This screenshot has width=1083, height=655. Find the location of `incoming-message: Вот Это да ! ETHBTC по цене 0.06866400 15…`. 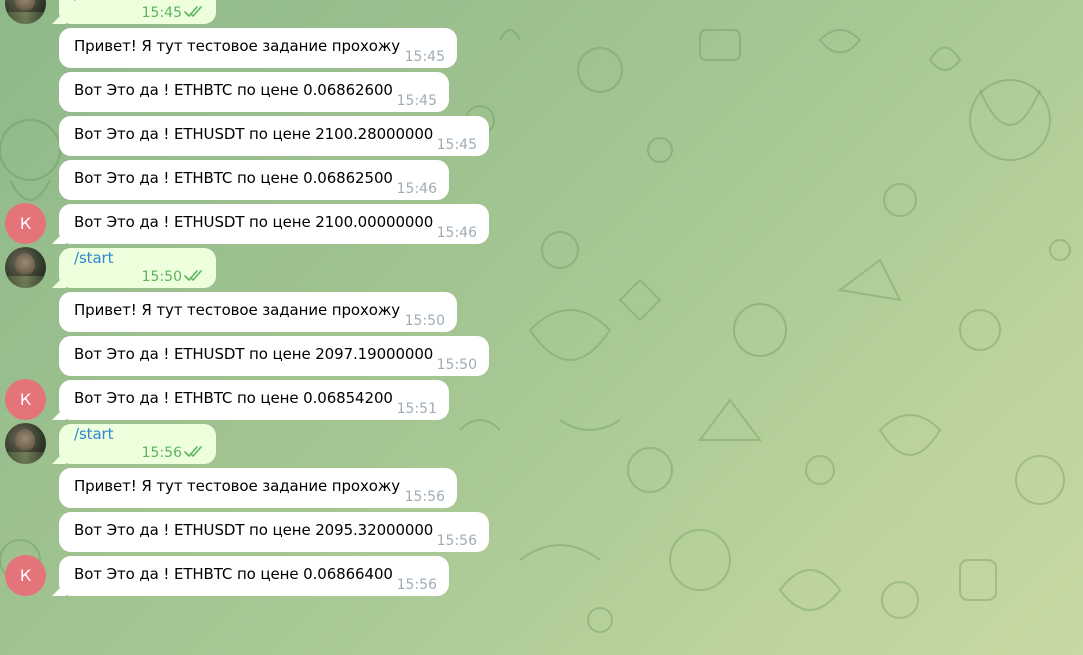

incoming-message: Вот Это да ! ETHBTC по цене 0.06866400 15… is located at coordinates (254, 576).